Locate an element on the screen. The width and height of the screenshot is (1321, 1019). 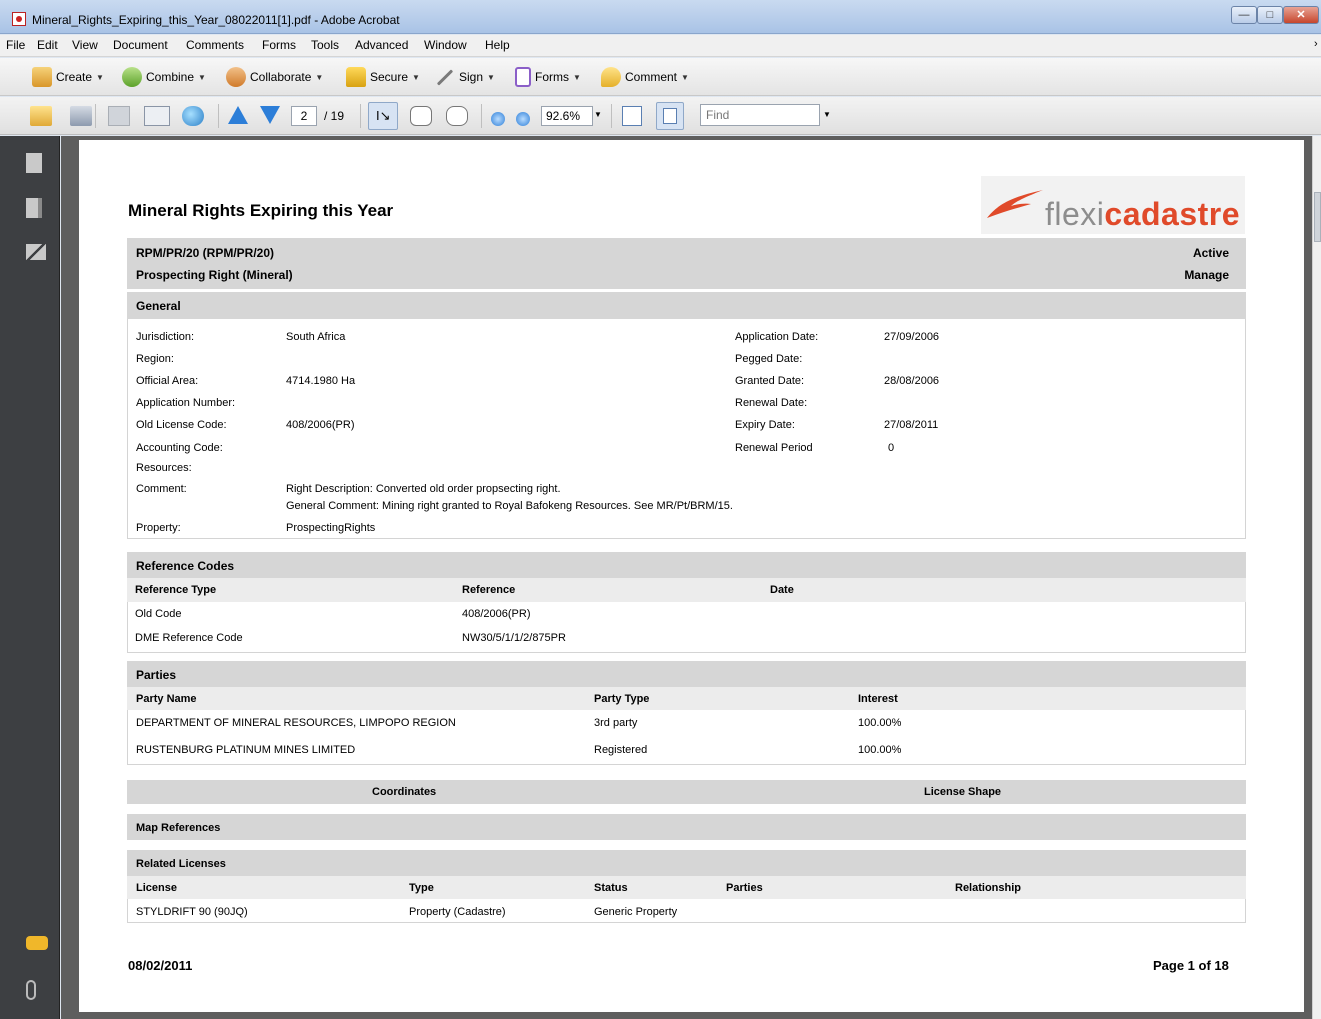
field-label: Renewal Period is located at coordinates (774, 448).